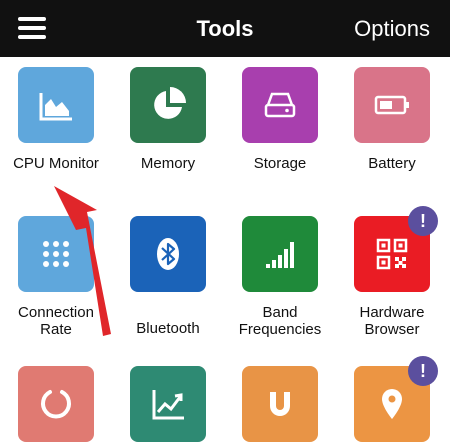  Describe the element at coordinates (392, 163) in the screenshot. I see `tile-label: Battery` at that location.